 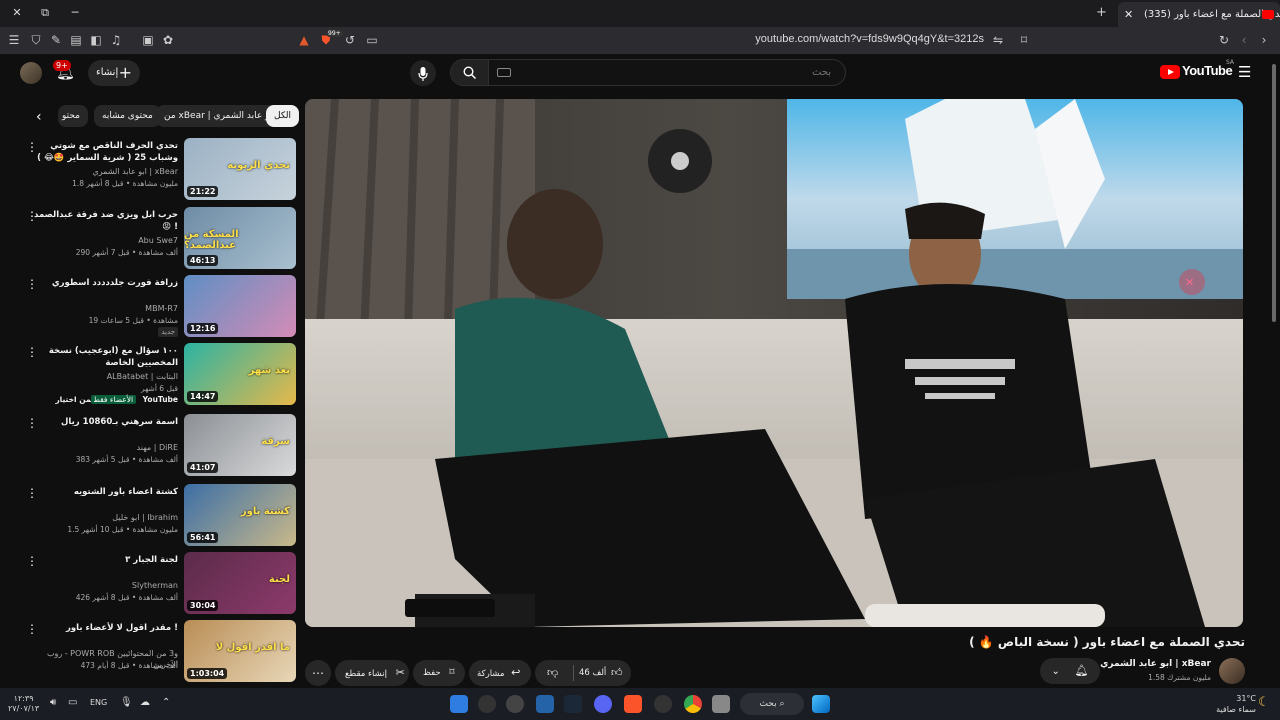 I want to click on minimize-window-button: ─, so click(x=75, y=13).